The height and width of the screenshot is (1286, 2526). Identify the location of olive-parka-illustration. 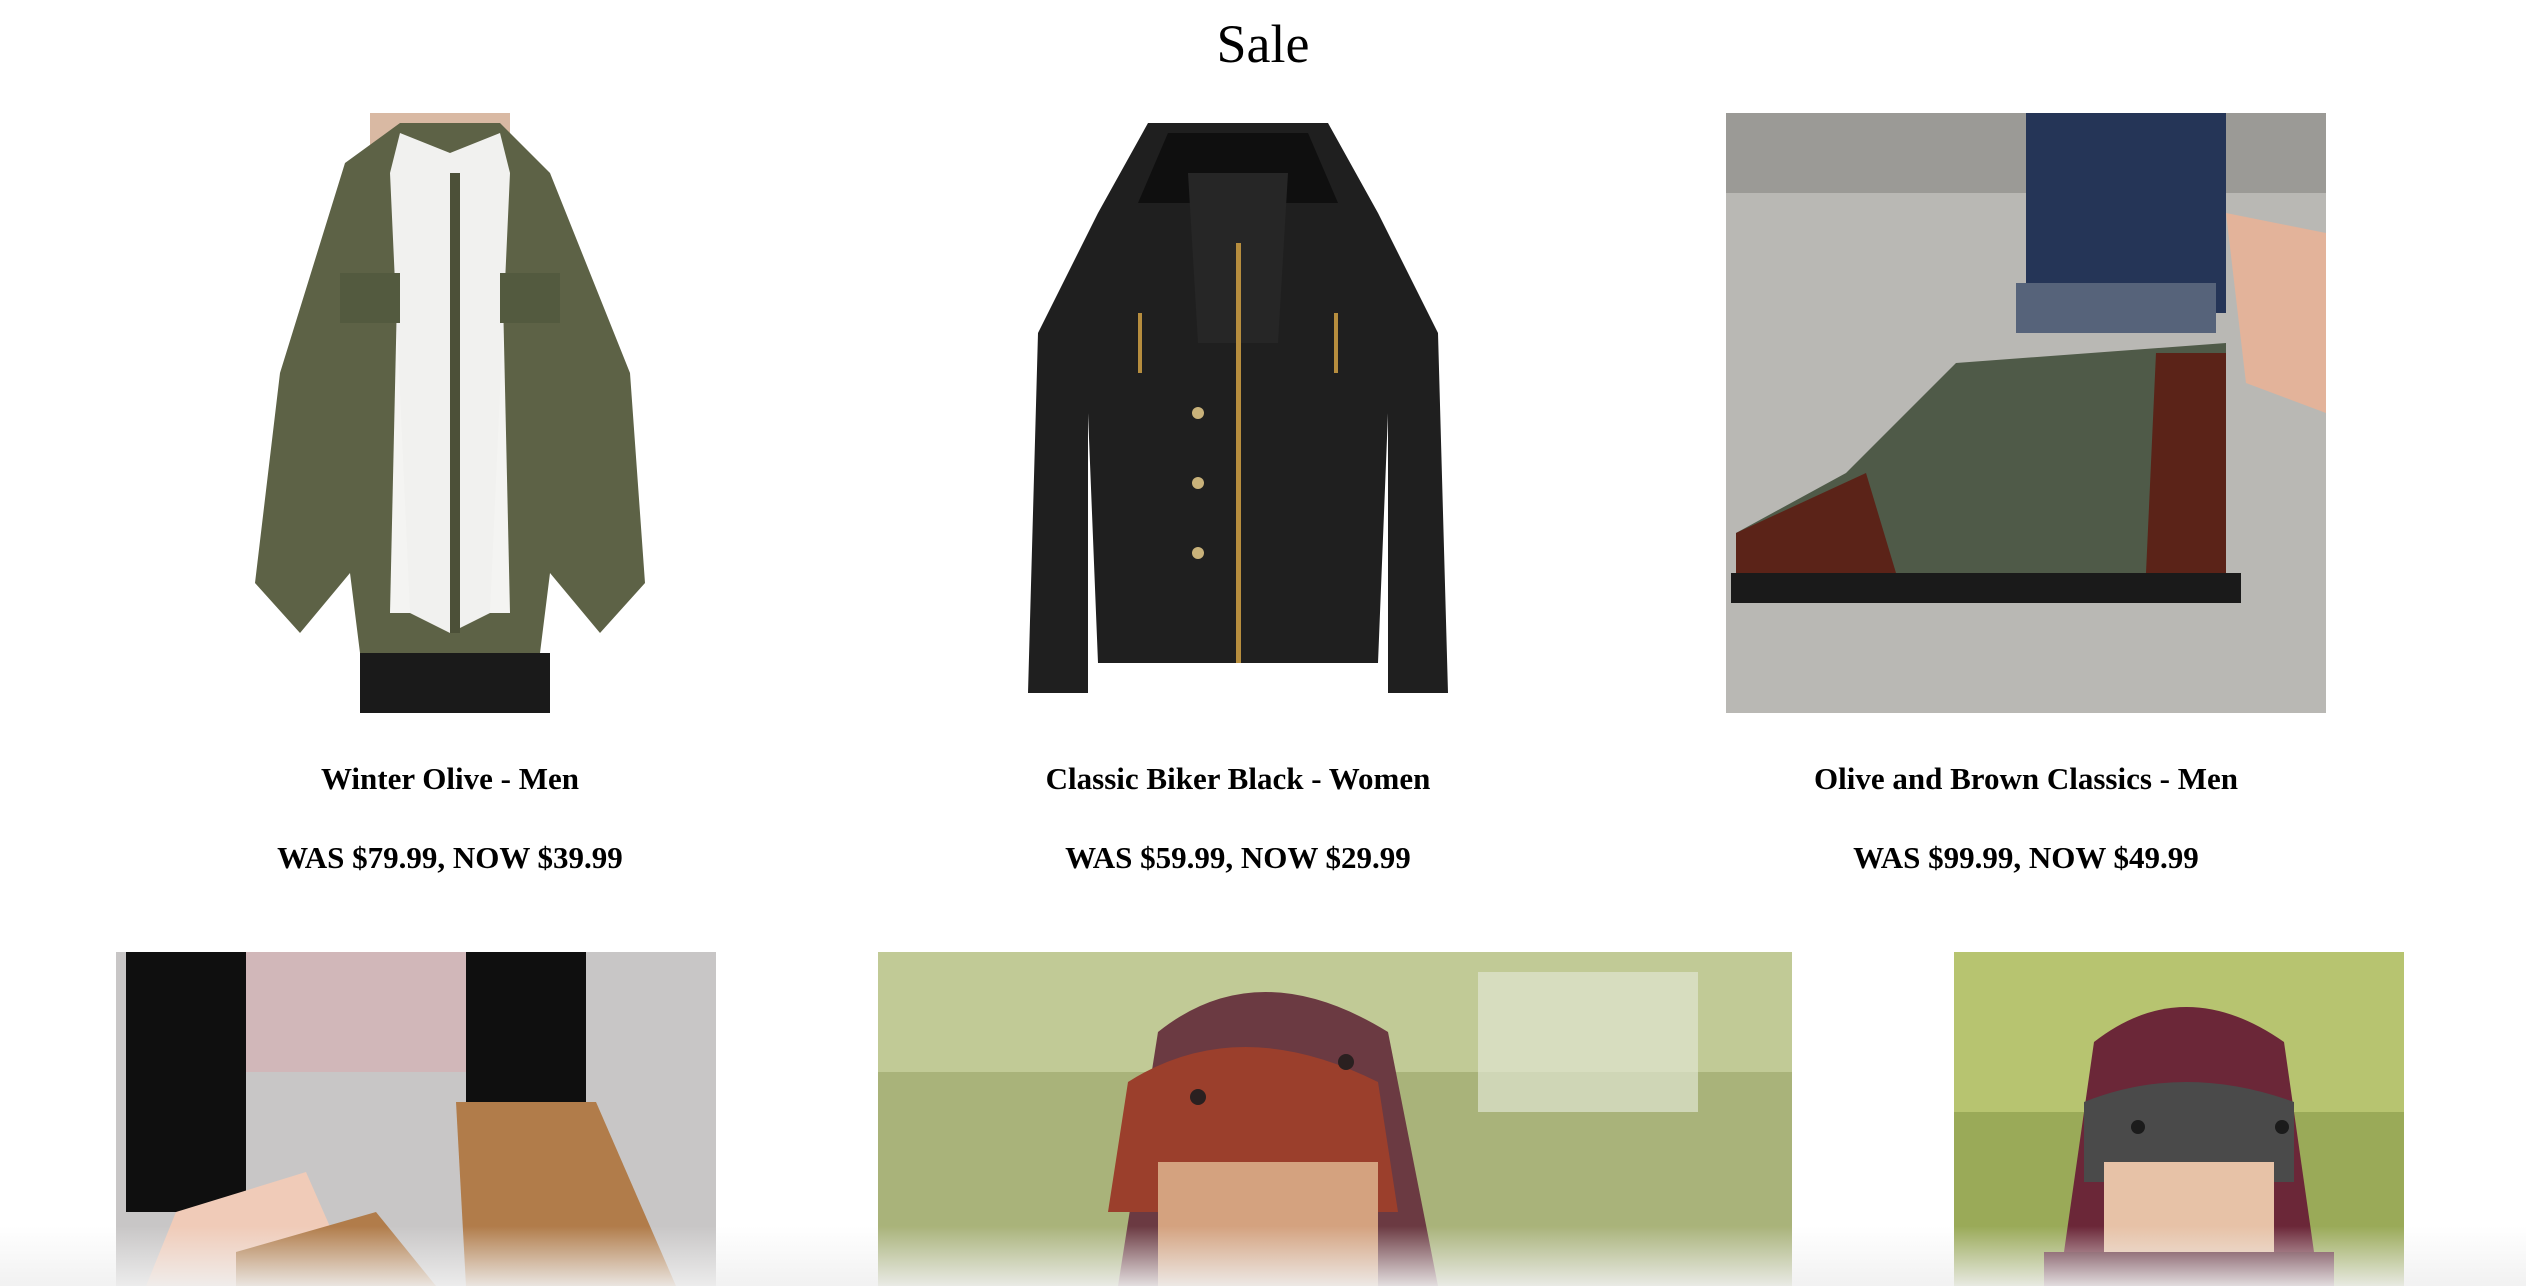
(450, 413).